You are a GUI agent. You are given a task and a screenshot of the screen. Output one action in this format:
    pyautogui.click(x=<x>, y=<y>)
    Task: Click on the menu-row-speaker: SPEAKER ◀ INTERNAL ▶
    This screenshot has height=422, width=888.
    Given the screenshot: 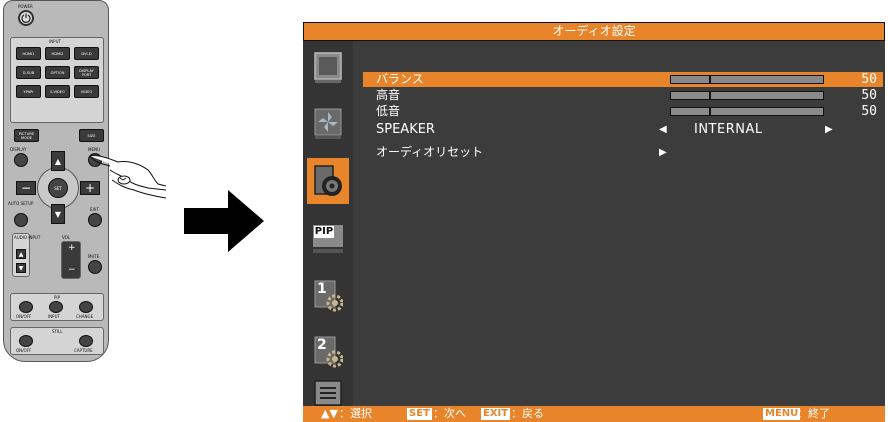 What is the action you would take?
    pyautogui.click(x=623, y=129)
    